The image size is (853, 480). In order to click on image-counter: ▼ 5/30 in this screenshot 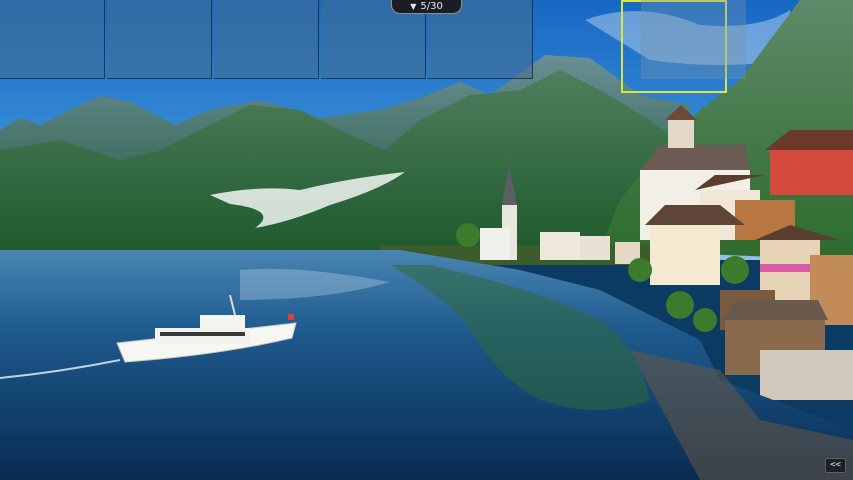, I will do `click(426, 7)`.